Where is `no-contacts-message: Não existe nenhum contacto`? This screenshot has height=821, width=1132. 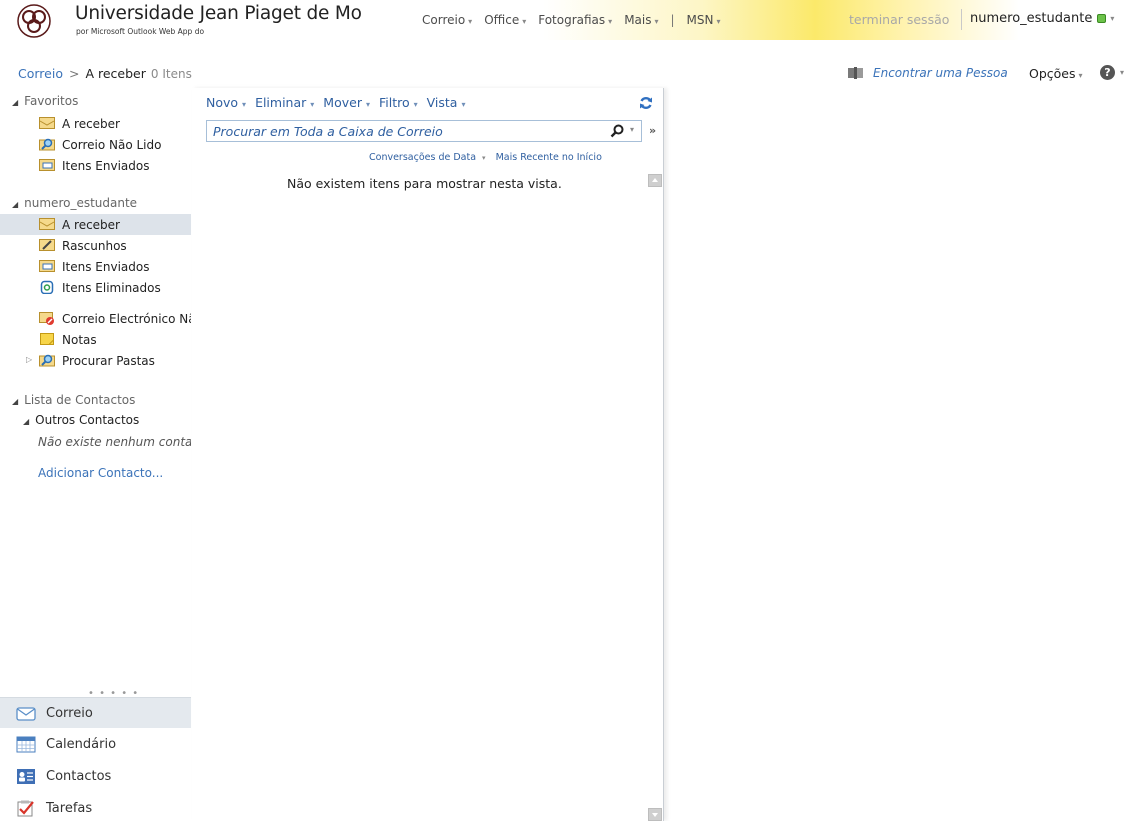 no-contacts-message: Não existe nenhum contacto is located at coordinates (114, 442).